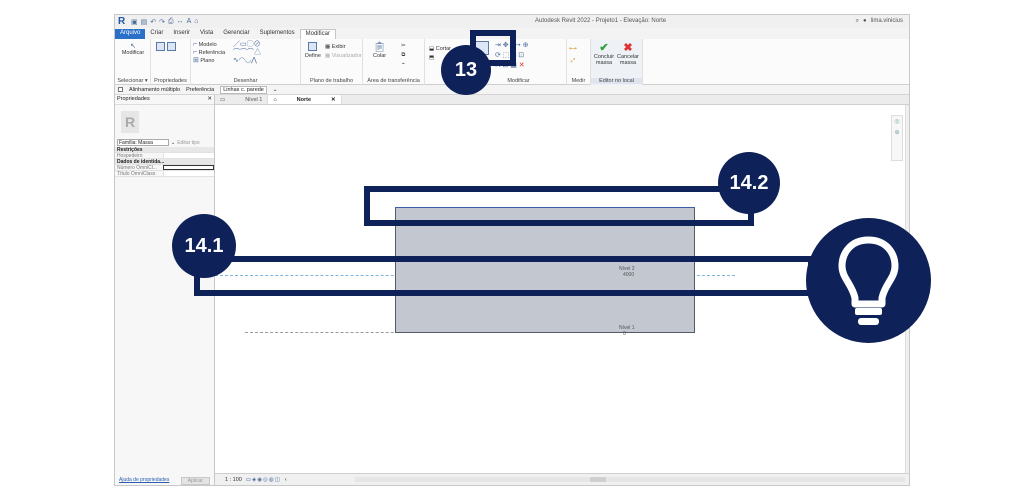 The width and height of the screenshot is (1024, 500). I want to click on tab-modificar: Modificar, so click(317, 34).